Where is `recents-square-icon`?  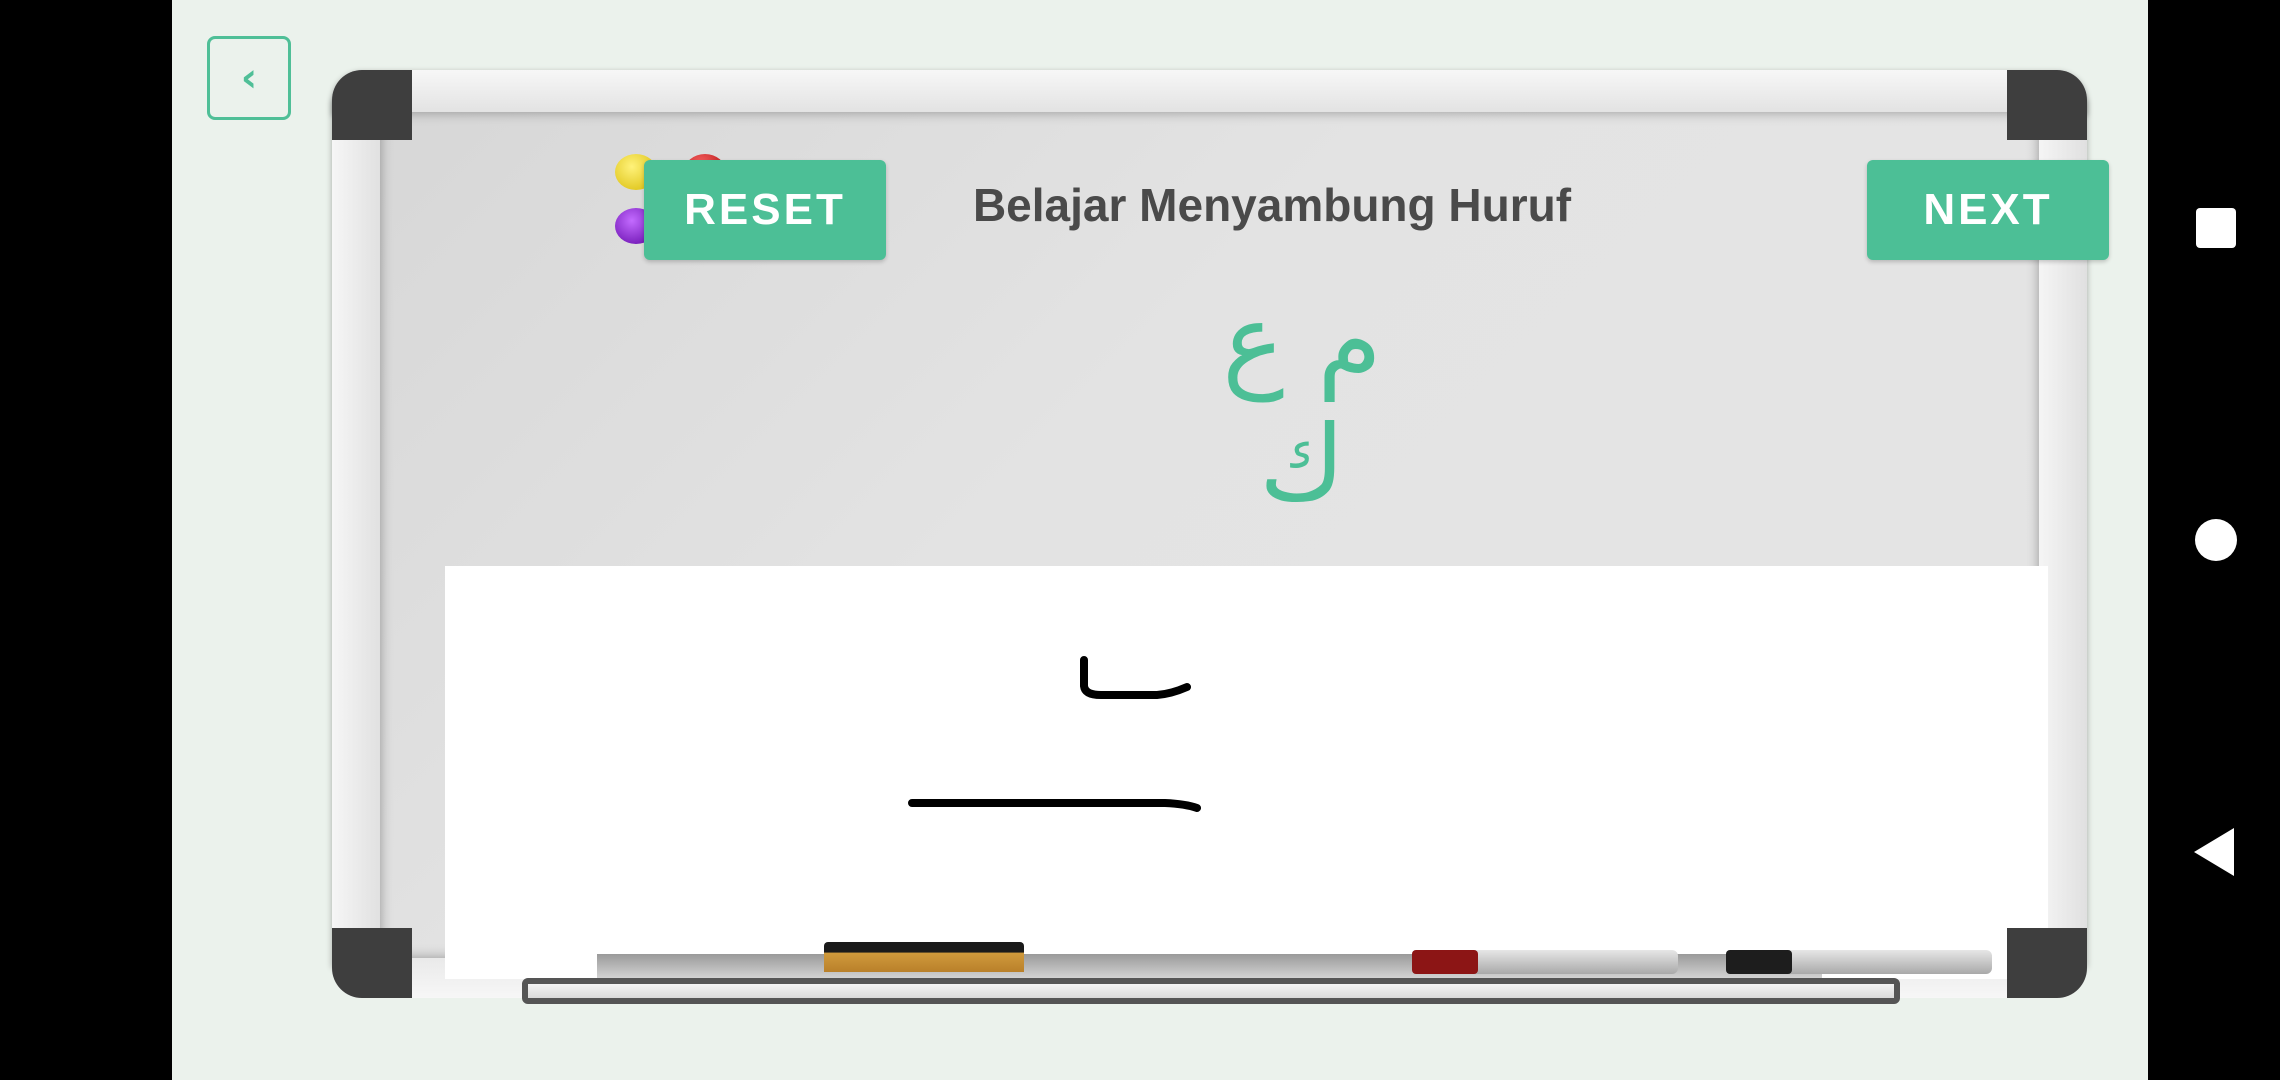 recents-square-icon is located at coordinates (2216, 228).